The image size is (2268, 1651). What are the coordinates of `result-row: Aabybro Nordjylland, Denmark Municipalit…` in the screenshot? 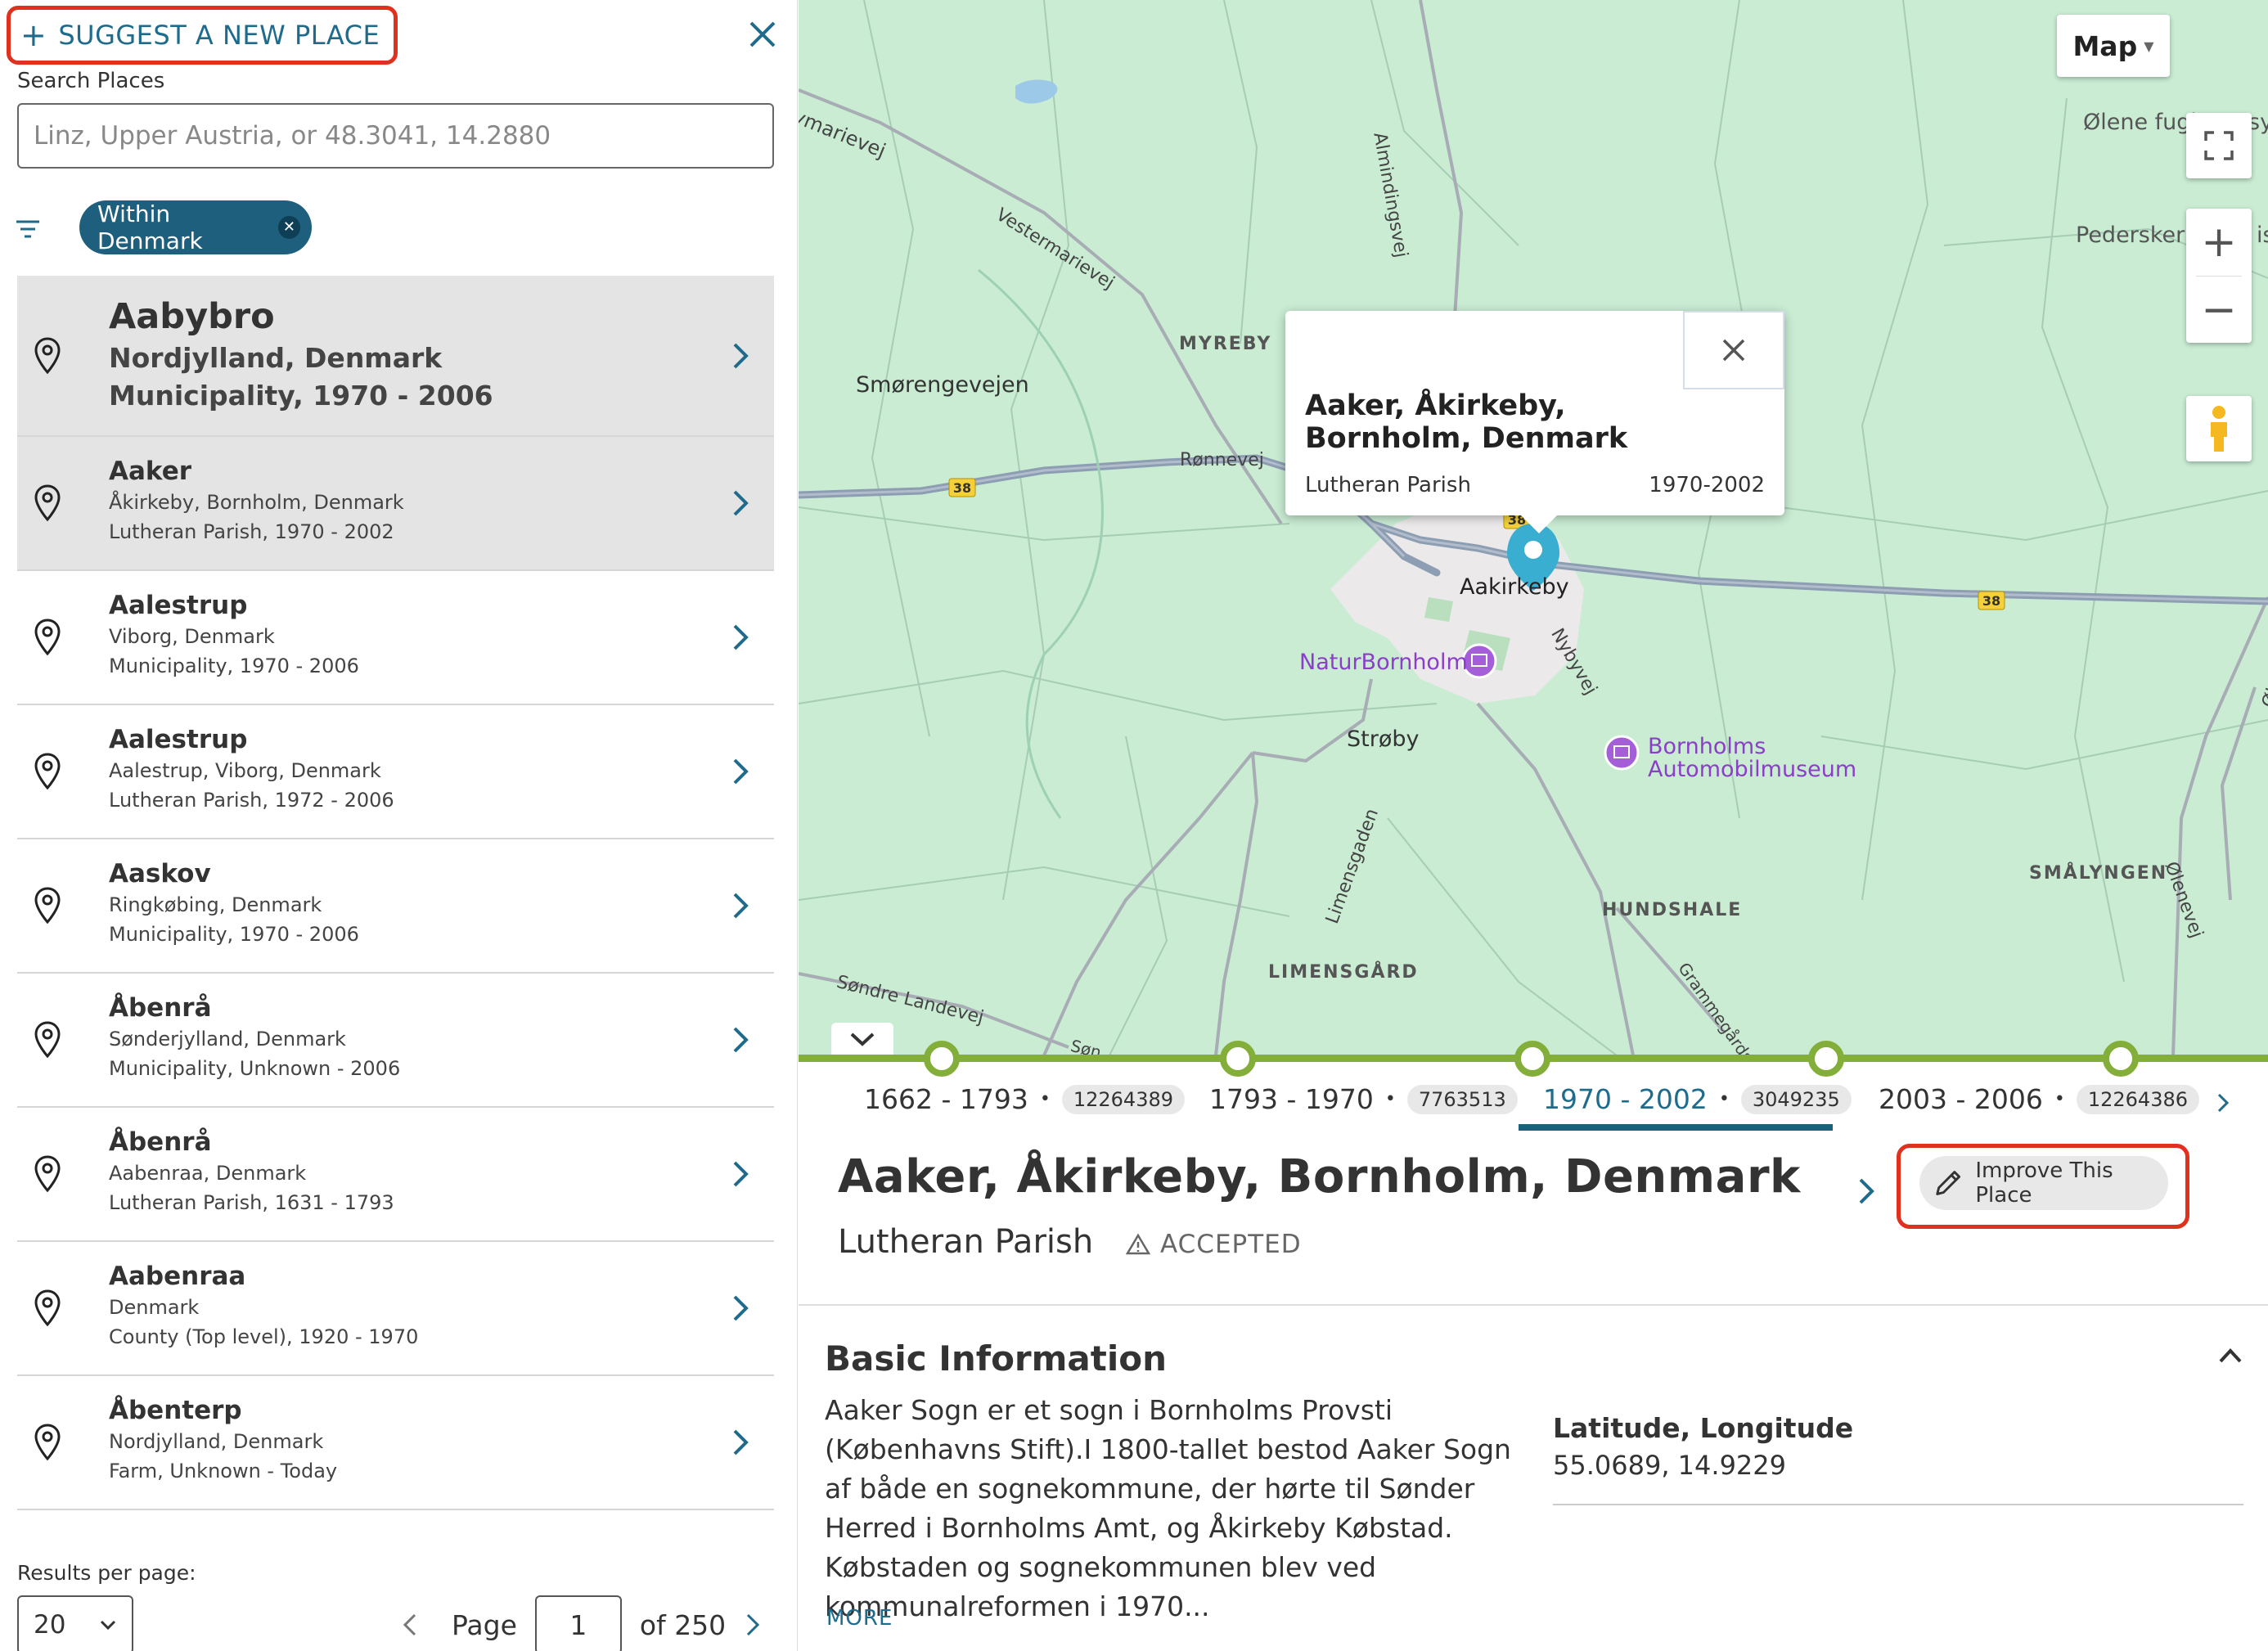 It's located at (396, 356).